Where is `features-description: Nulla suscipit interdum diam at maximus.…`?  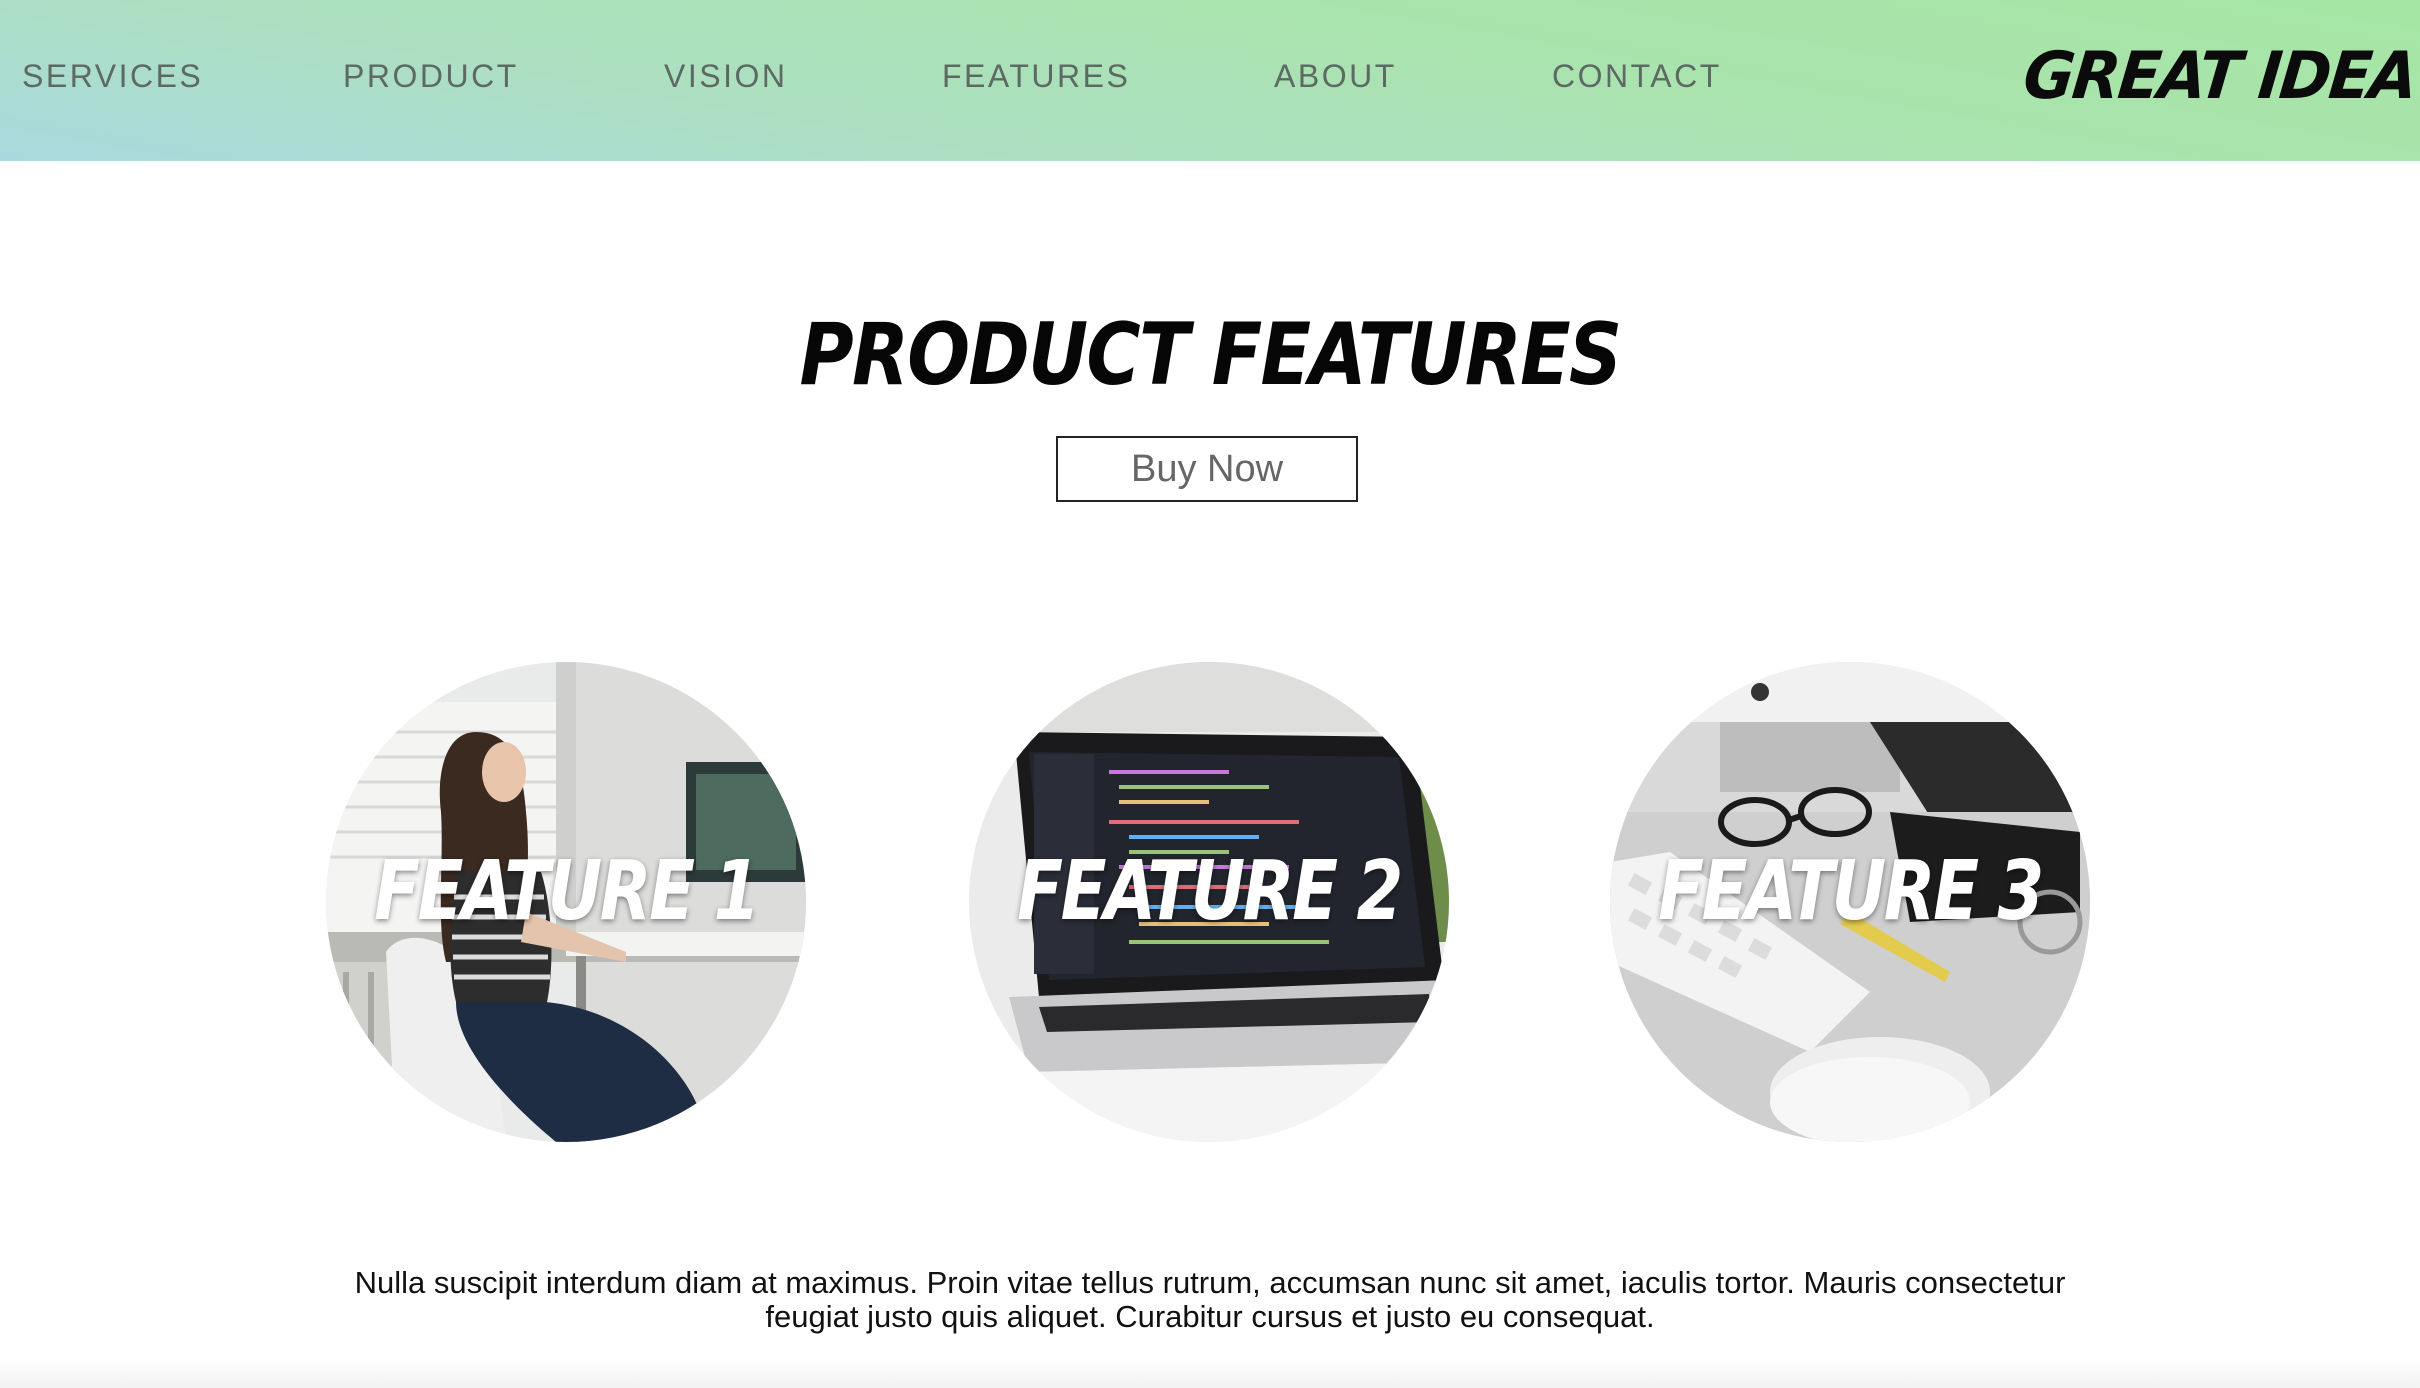
features-description: Nulla suscipit interdum diam at maximus.… is located at coordinates (1210, 1299).